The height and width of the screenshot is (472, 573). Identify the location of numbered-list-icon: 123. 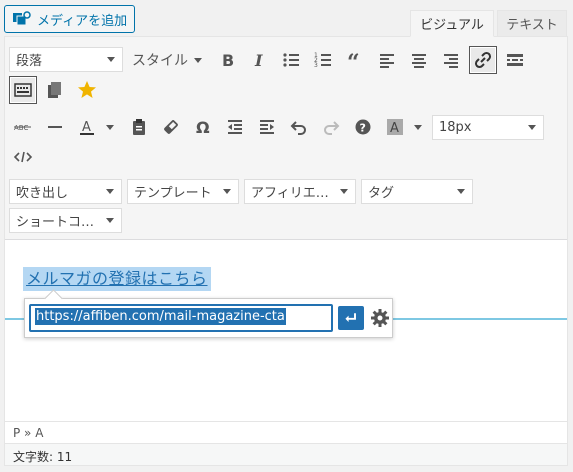
(323, 60).